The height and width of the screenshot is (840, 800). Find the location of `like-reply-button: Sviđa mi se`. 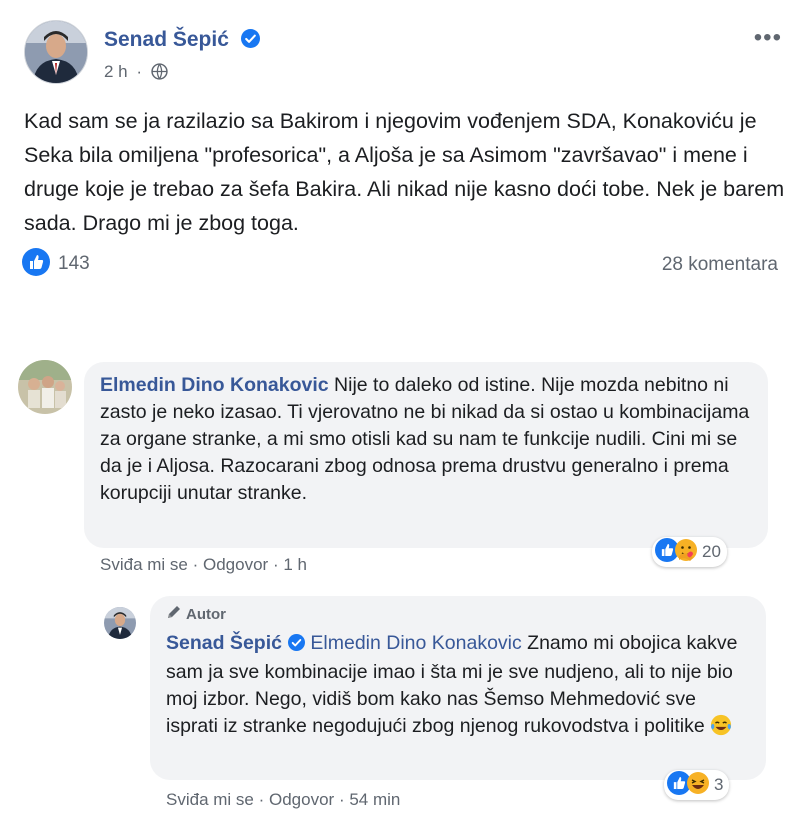

like-reply-button: Sviđa mi se is located at coordinates (210, 799).